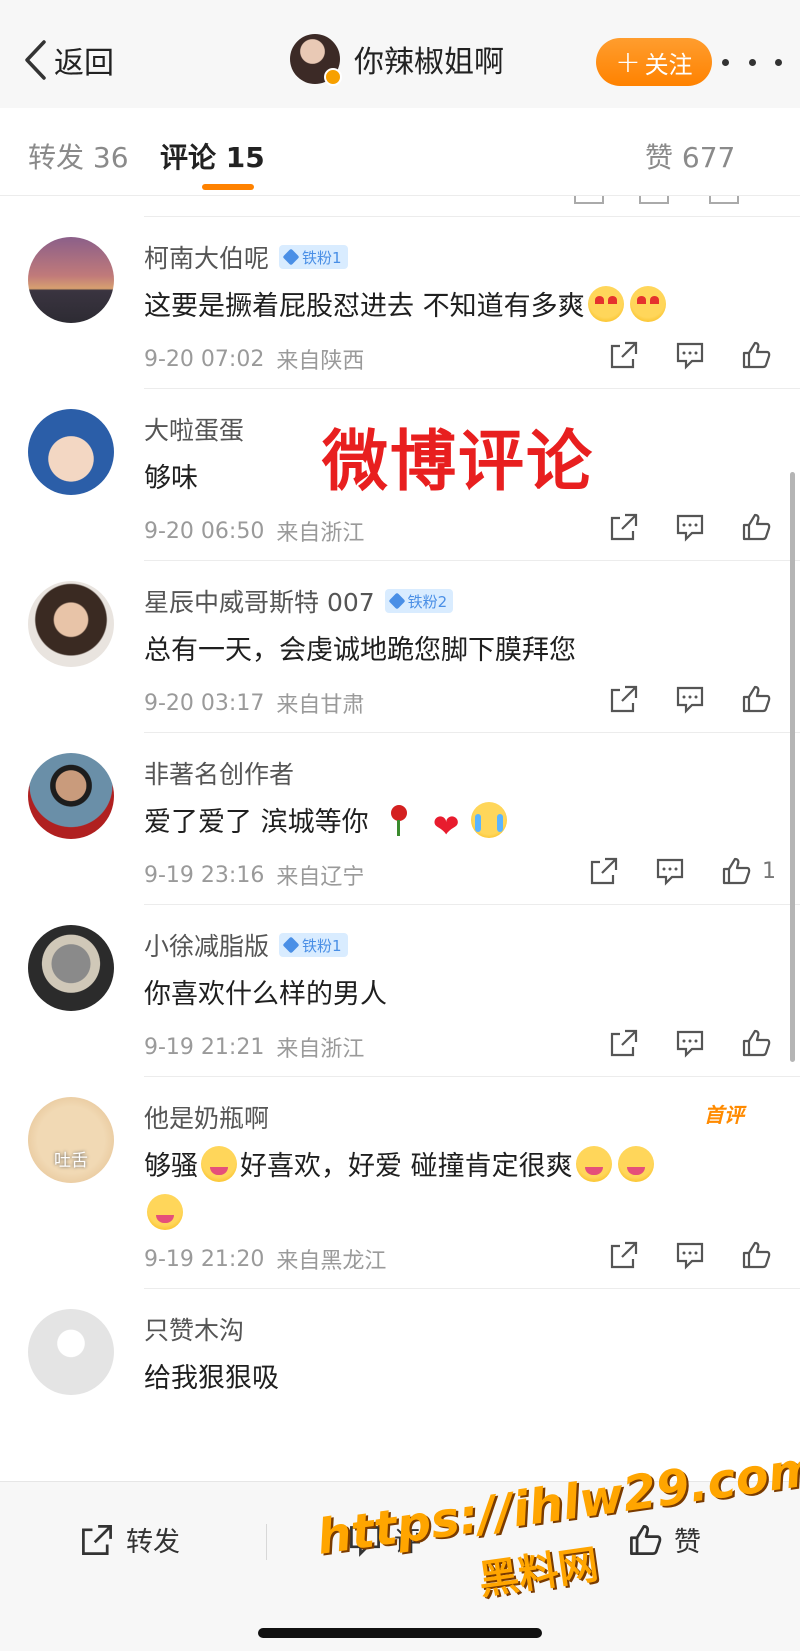  I want to click on profile-title: 你辣椒姐啊, so click(397, 60).